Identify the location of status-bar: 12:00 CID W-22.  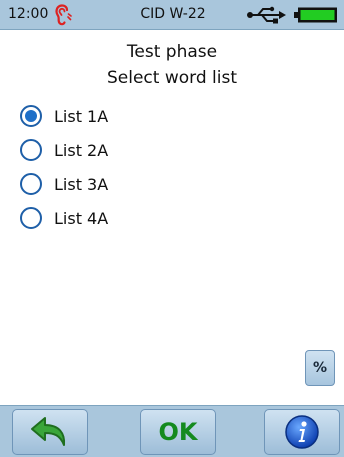
(172, 15).